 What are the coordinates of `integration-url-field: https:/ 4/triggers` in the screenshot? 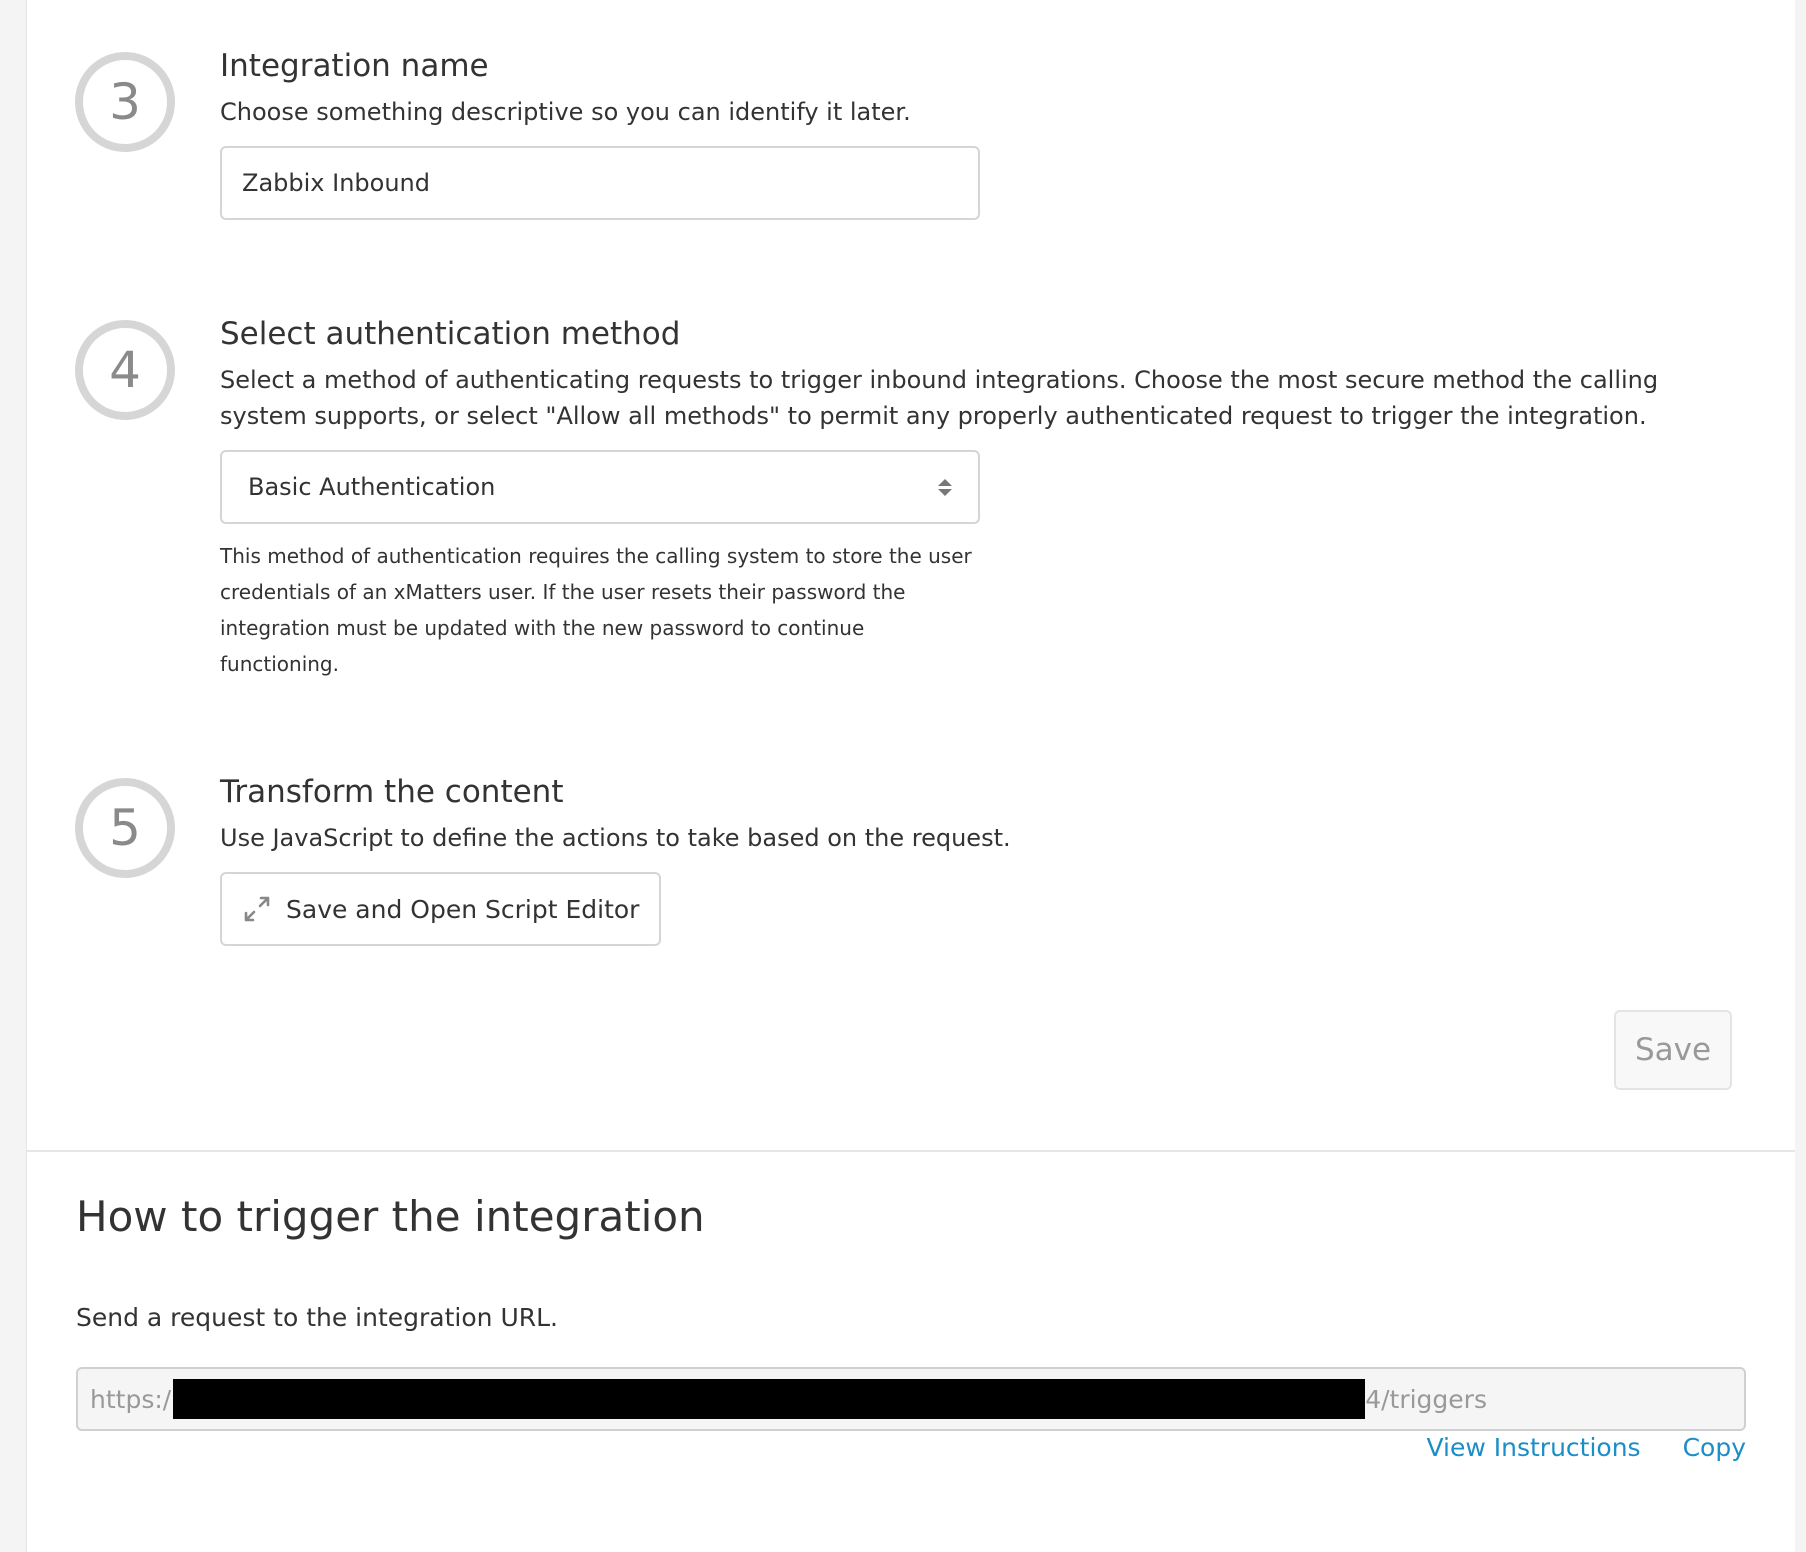 It's located at (911, 1399).